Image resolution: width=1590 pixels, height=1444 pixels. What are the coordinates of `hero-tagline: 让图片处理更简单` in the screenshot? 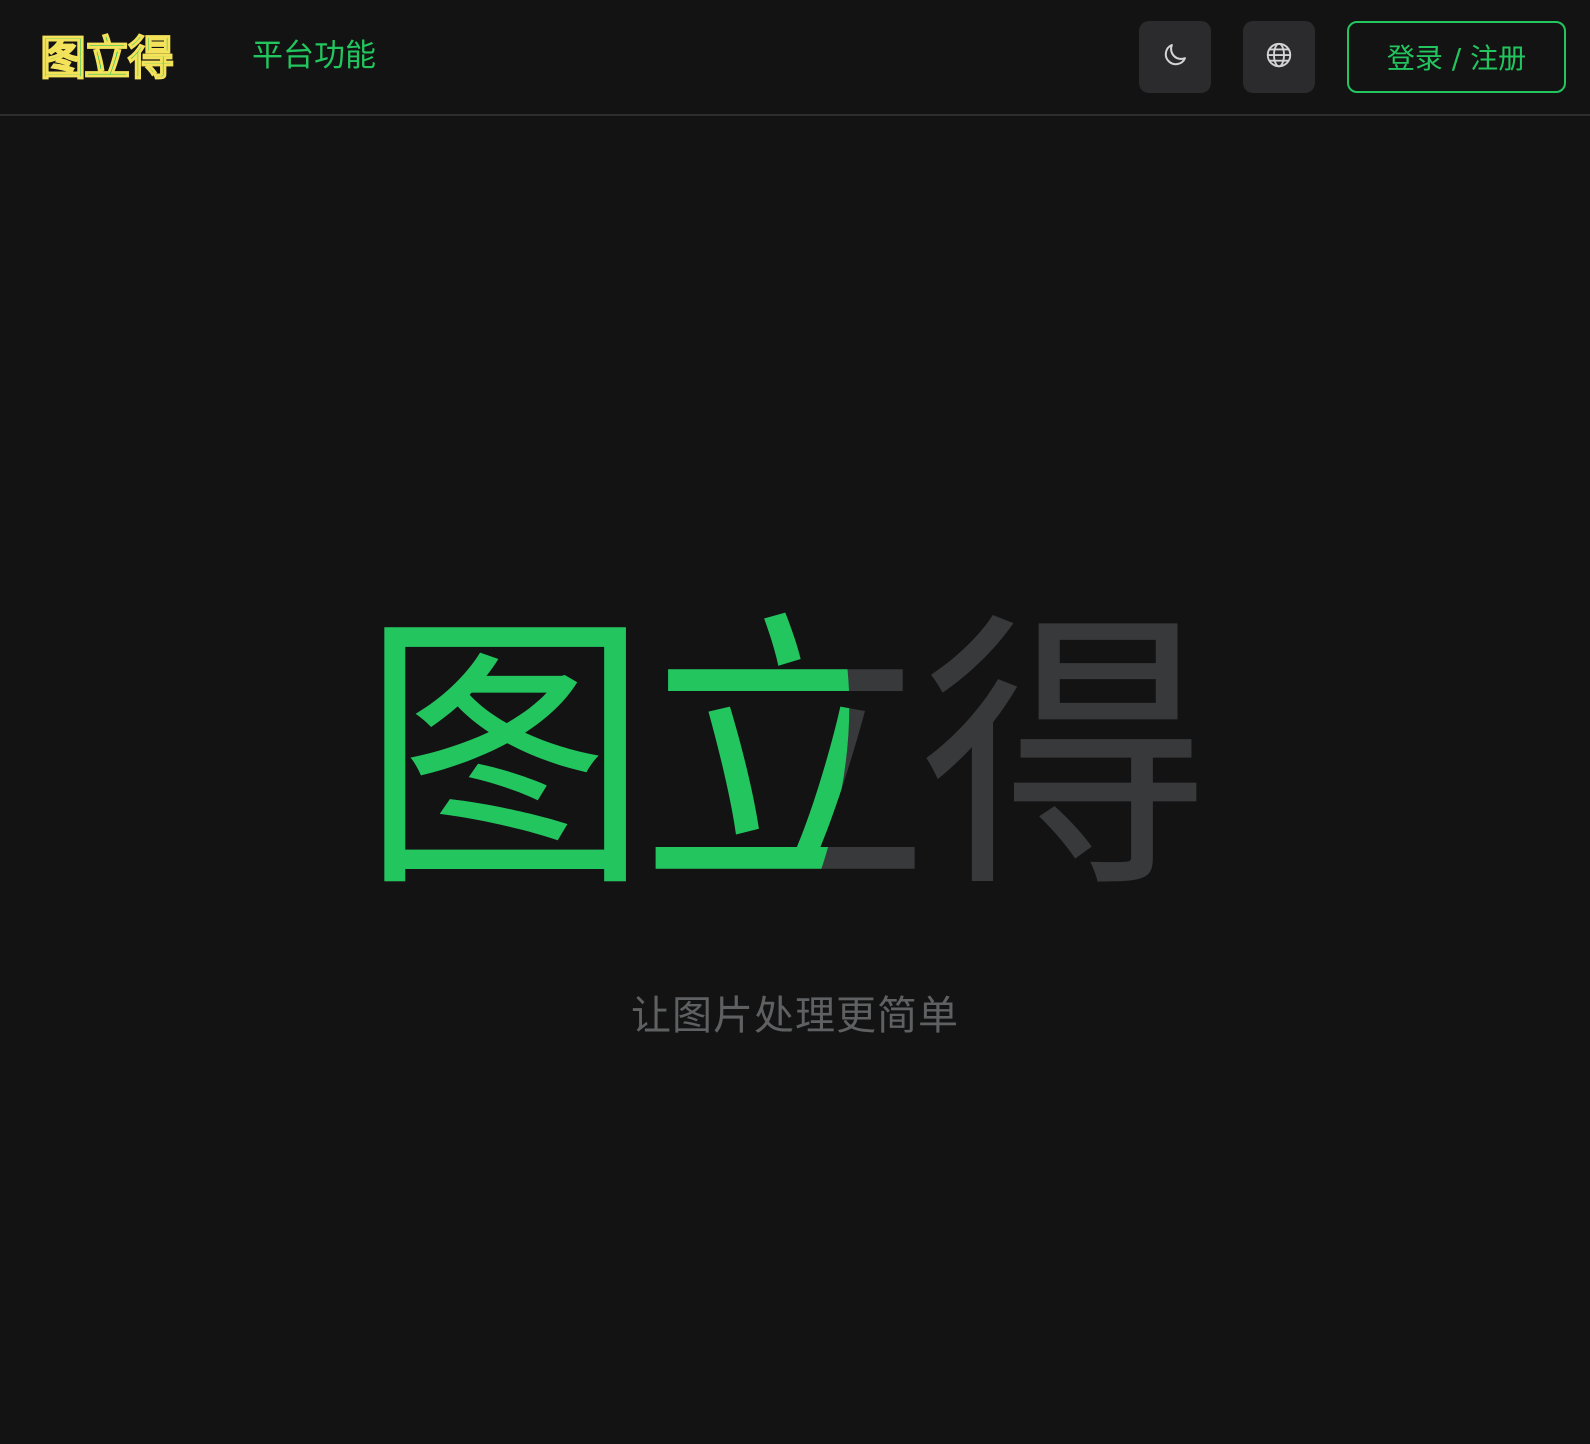 It's located at (795, 1016).